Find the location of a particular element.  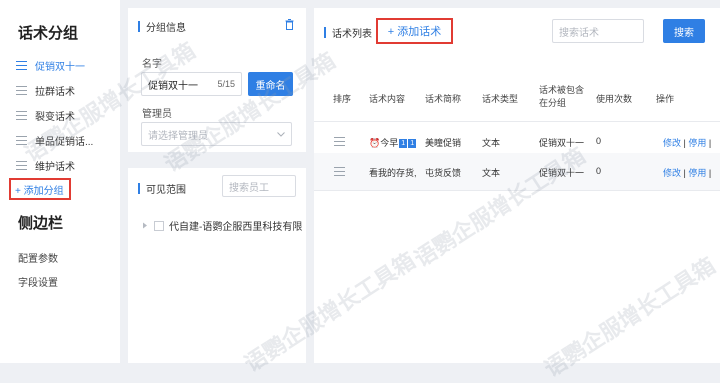

sidebar-section-title: 侧边栏 is located at coordinates (41, 223).